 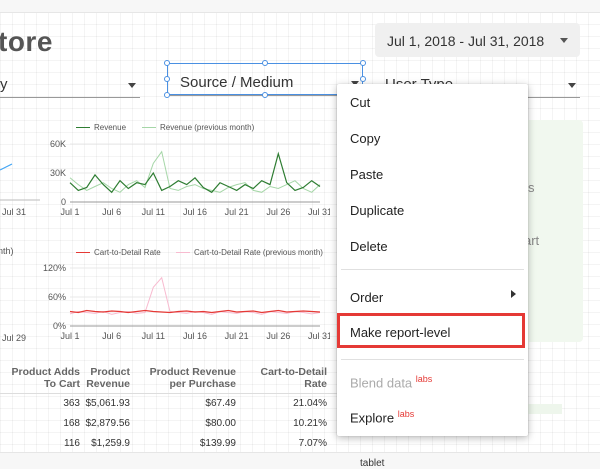 I want to click on y-tick-label: 0, so click(x=63, y=202).